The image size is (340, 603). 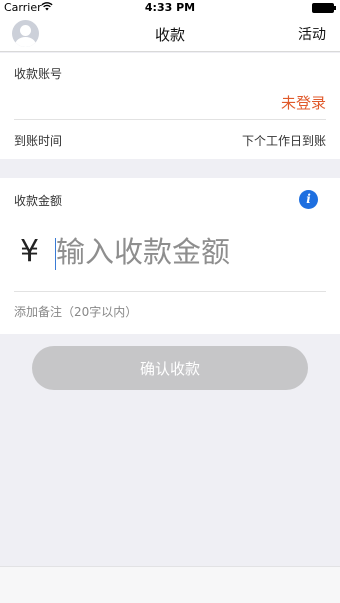 What do you see at coordinates (308, 199) in the screenshot?
I see `info-icon: i` at bounding box center [308, 199].